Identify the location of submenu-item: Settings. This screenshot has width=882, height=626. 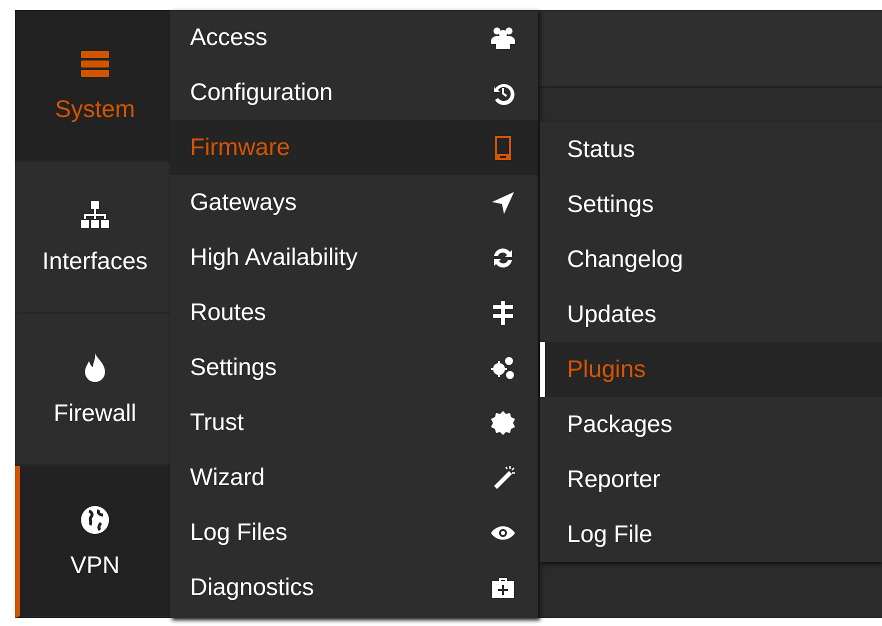
(711, 204).